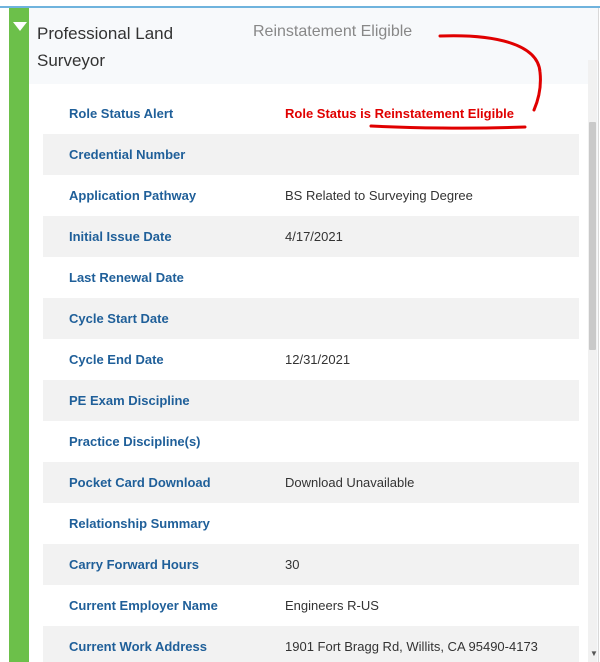 Image resolution: width=600 pixels, height=662 pixels. I want to click on detail-row-cycle-end-date: Cycle End Date 12/31/2021, so click(311, 359).